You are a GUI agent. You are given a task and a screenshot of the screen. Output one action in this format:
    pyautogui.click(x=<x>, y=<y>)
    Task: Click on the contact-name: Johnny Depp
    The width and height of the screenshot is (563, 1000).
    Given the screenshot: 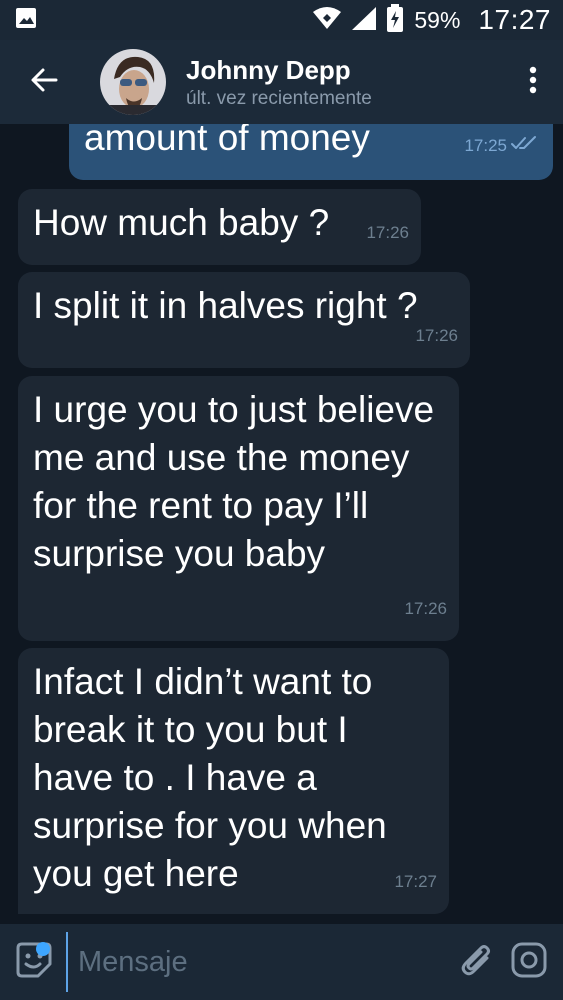 What is the action you would take?
    pyautogui.click(x=344, y=70)
    